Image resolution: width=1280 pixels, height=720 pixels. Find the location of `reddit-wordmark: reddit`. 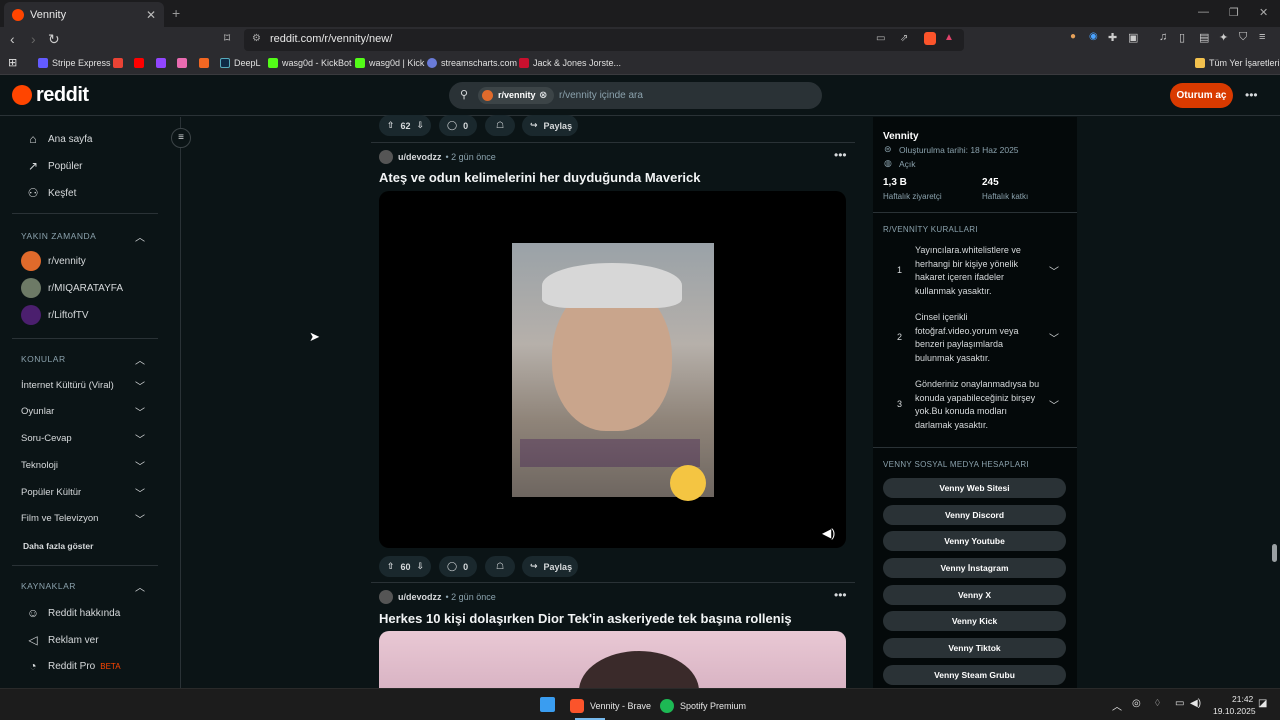

reddit-wordmark: reddit is located at coordinates (62, 95).